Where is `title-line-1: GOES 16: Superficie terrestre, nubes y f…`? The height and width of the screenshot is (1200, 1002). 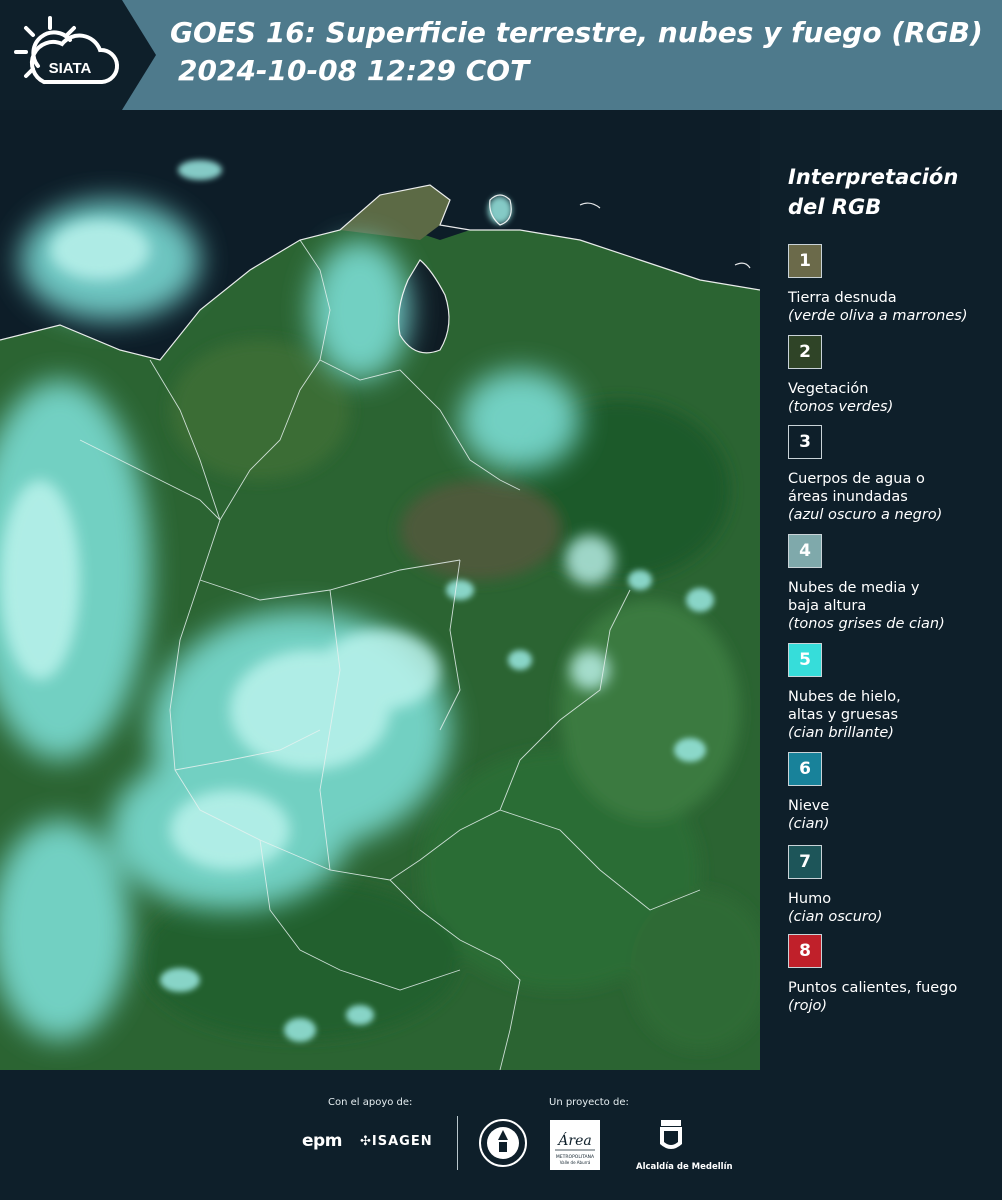 title-line-1: GOES 16: Superficie terrestre, nubes y f… is located at coordinates (576, 32).